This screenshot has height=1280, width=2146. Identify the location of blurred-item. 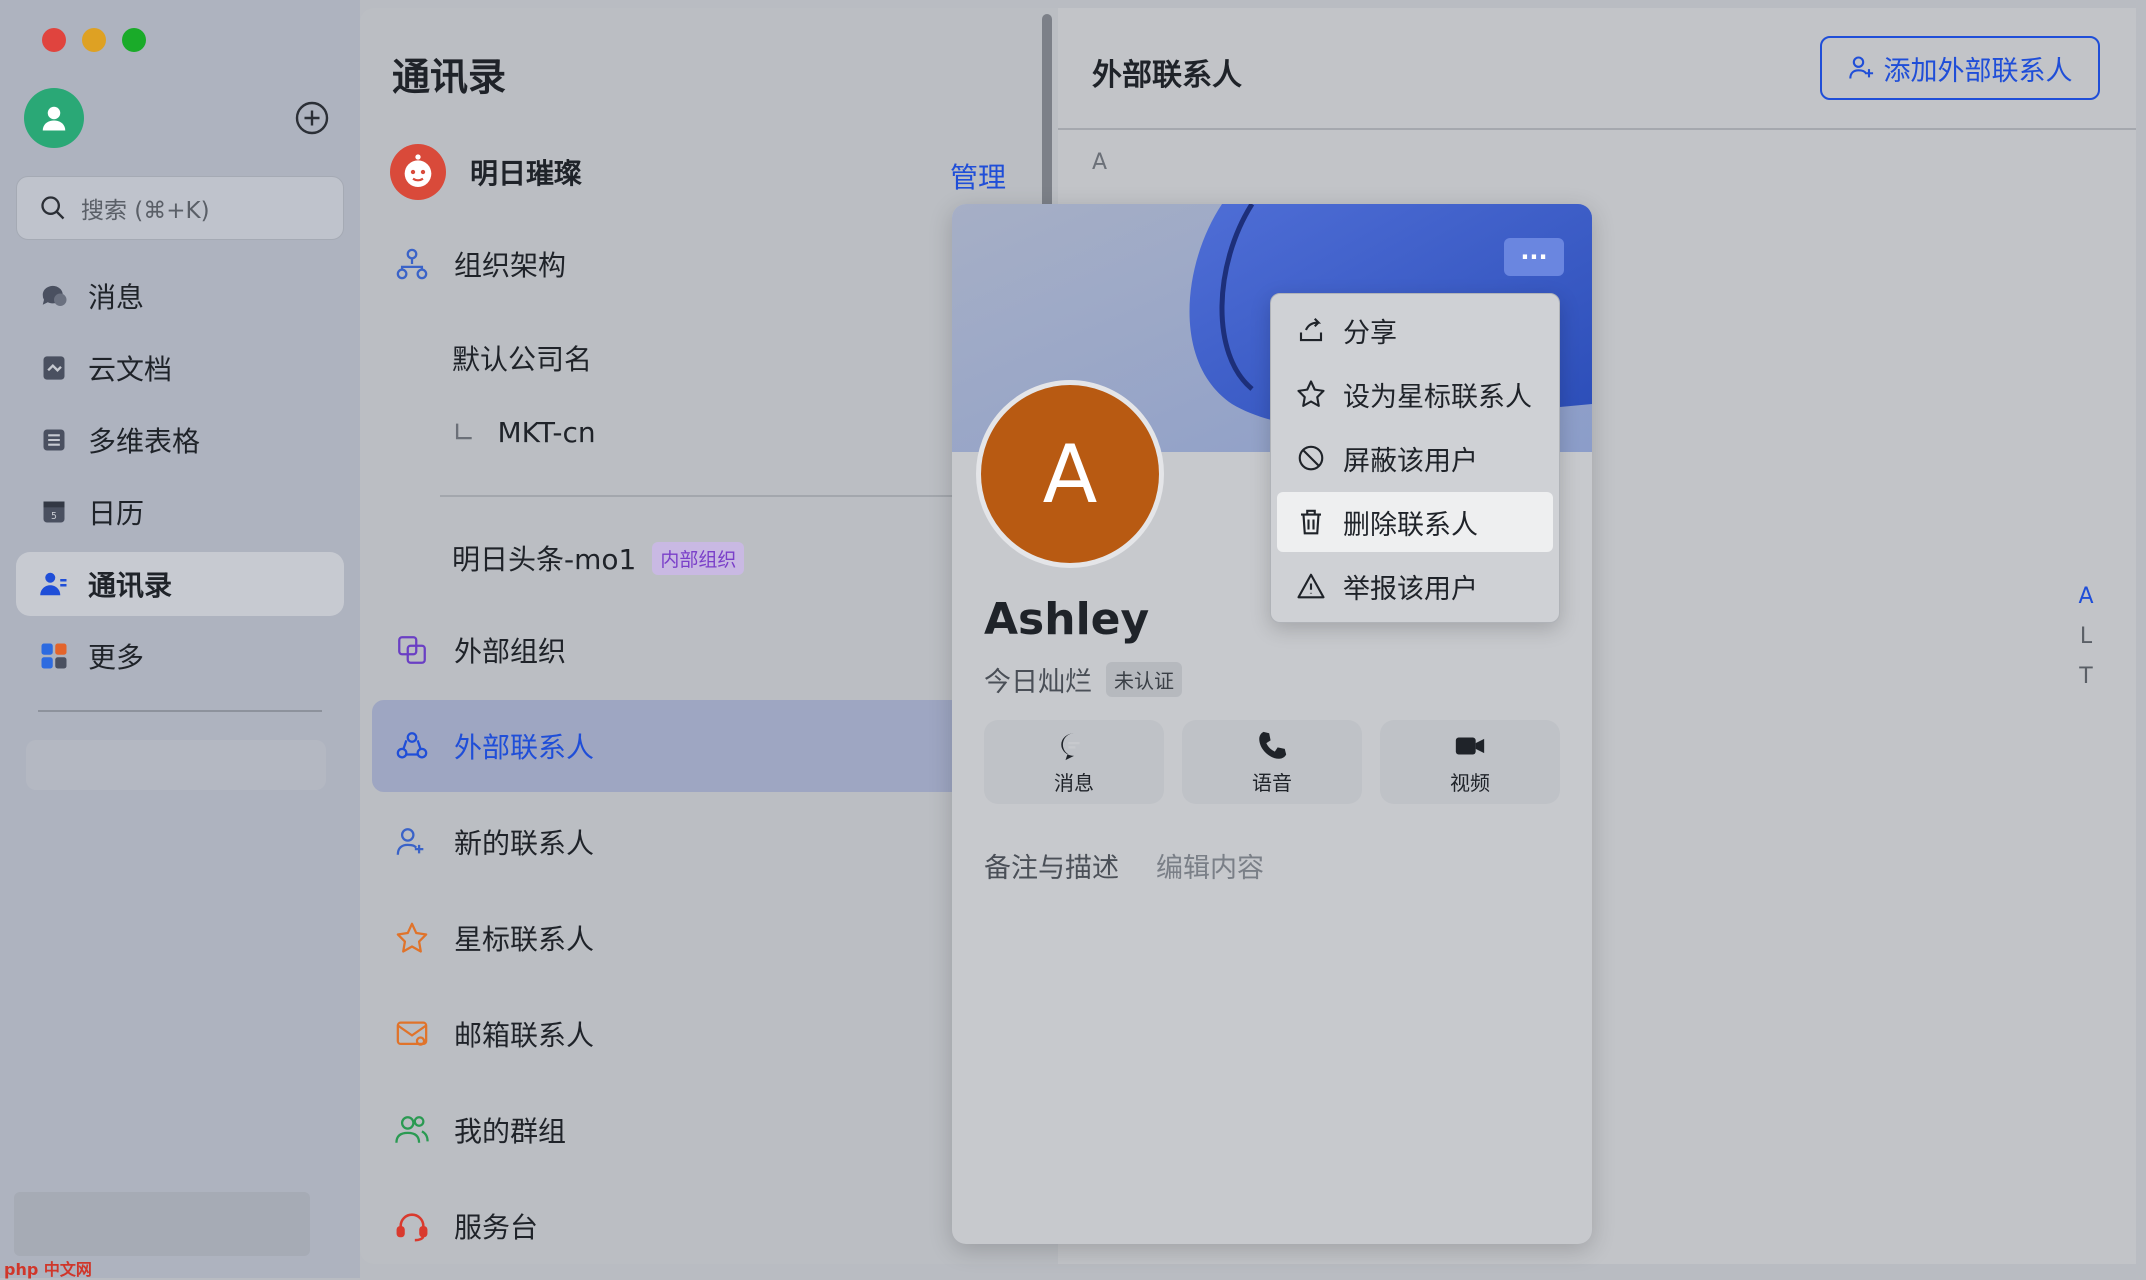
(176, 765).